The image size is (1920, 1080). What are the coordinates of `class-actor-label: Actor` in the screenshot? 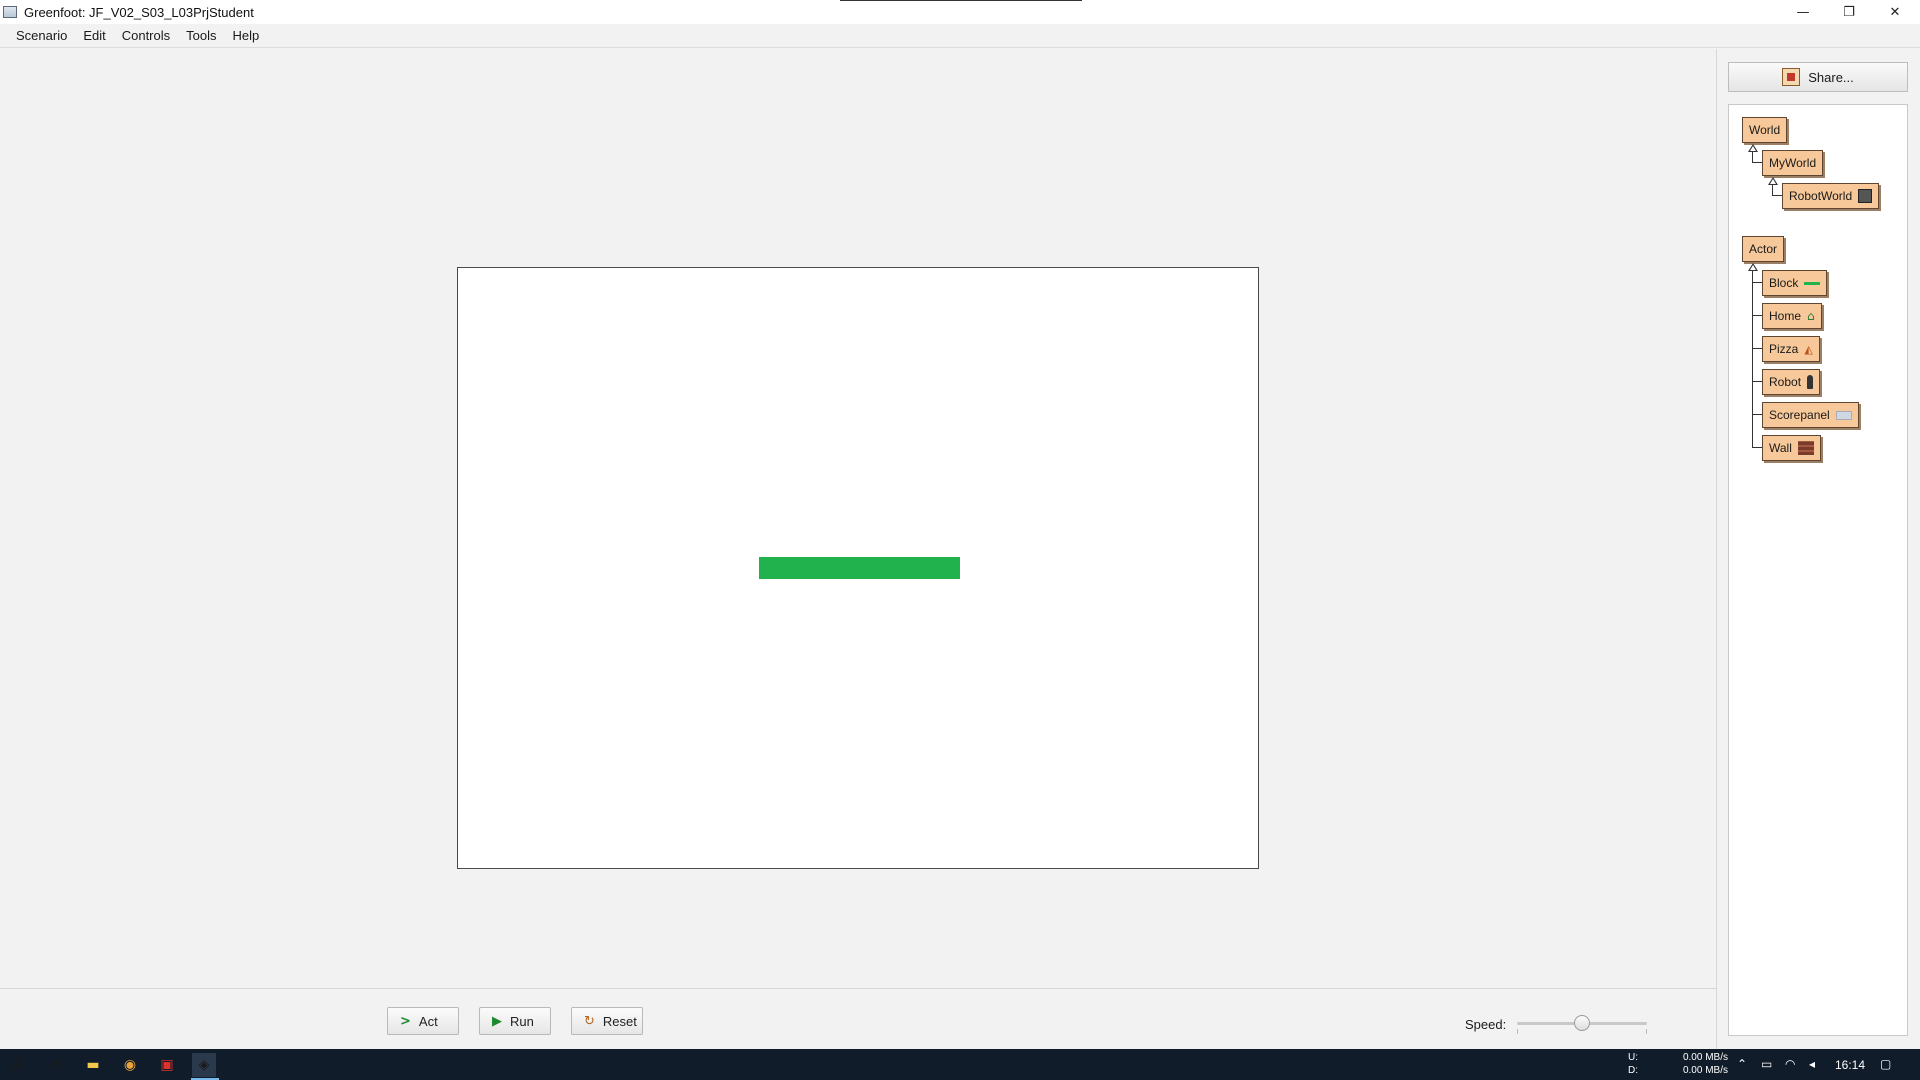 It's located at (1763, 249).